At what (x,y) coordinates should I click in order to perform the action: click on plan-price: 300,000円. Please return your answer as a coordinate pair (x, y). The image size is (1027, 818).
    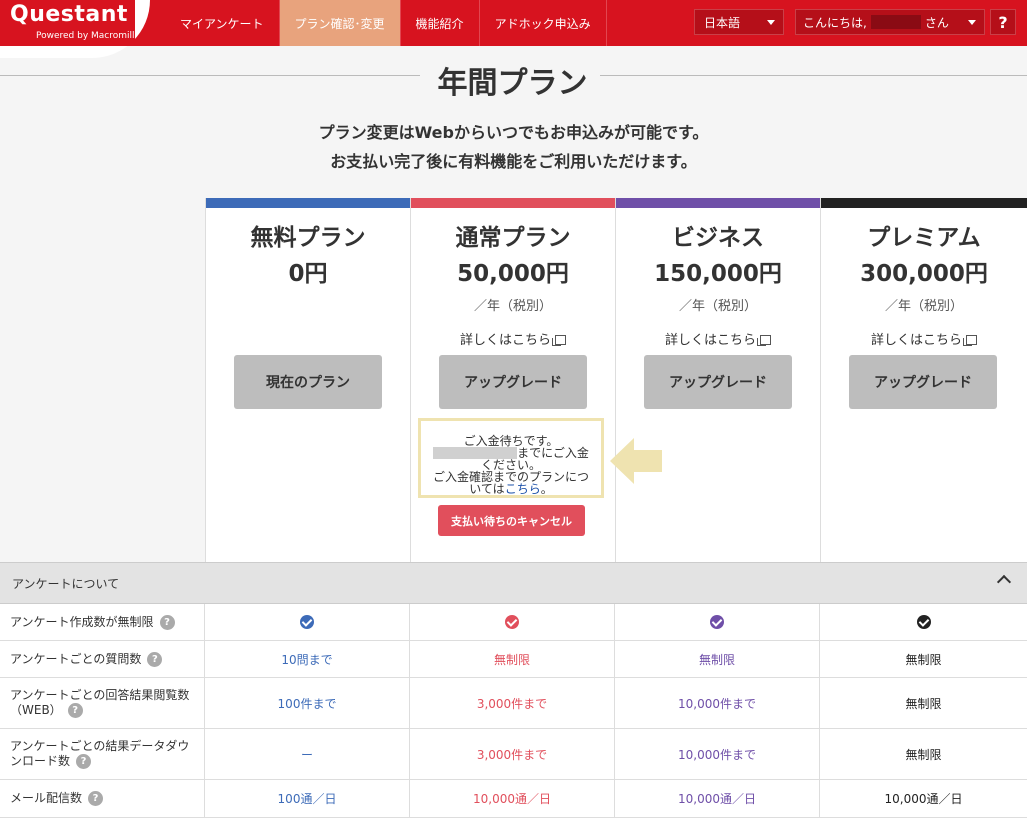
    Looking at the image, I should click on (924, 274).